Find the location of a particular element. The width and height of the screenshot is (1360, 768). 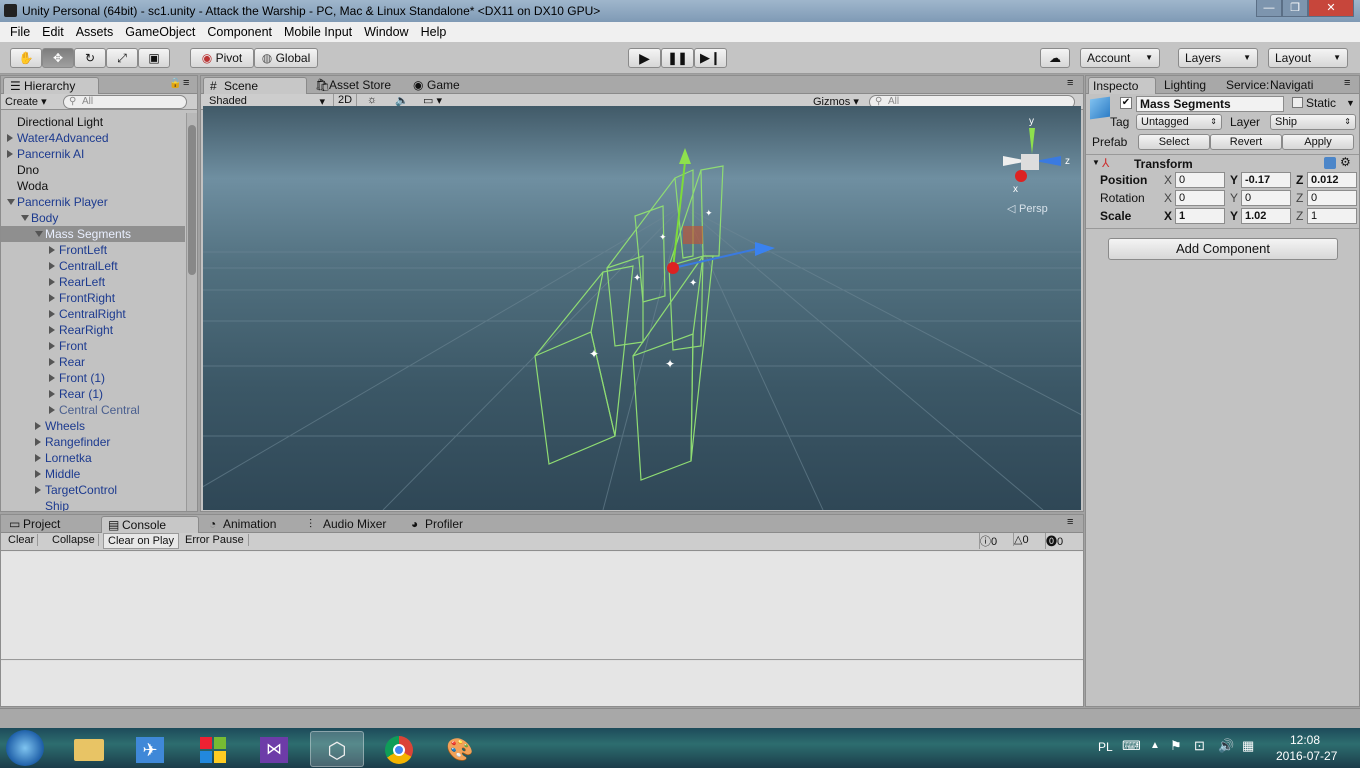

tab-lighting: Lighting is located at coordinates (1190, 85).